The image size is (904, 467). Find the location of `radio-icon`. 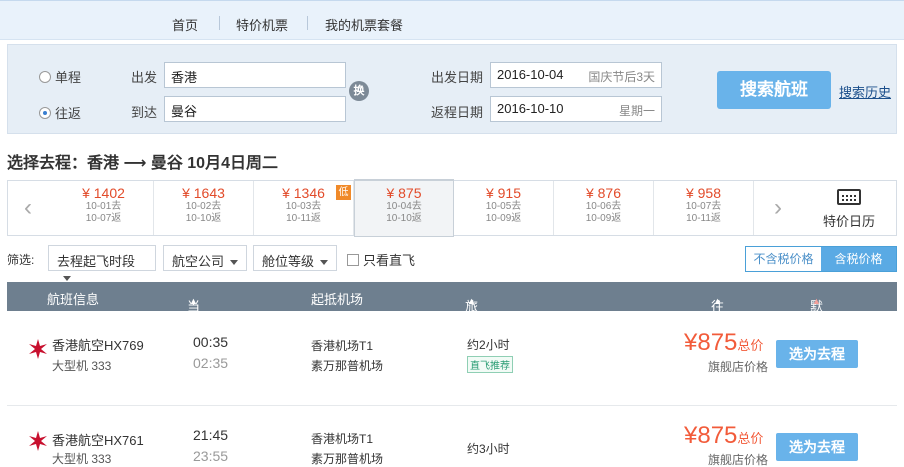

radio-icon is located at coordinates (45, 76).